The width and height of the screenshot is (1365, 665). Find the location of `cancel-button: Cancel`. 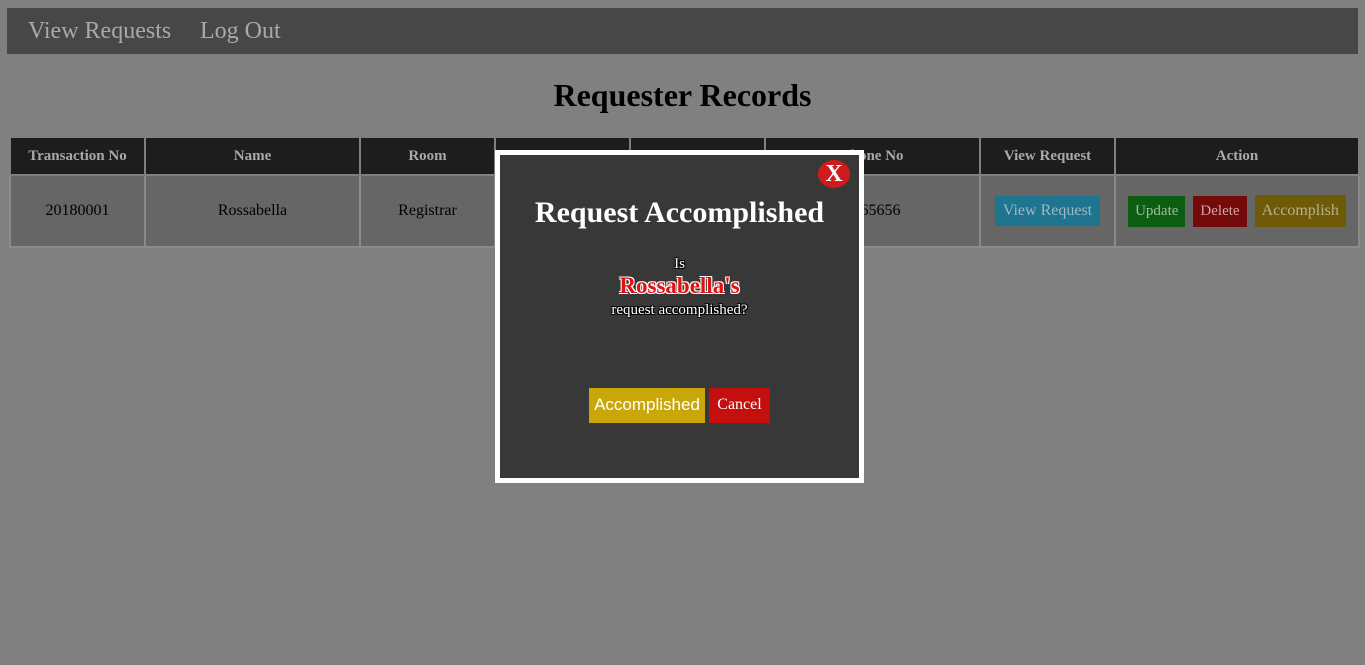

cancel-button: Cancel is located at coordinates (739, 405).